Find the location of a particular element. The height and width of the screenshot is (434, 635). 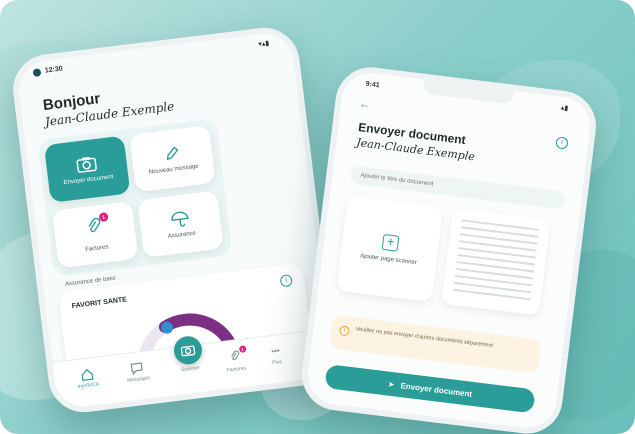

chat-icon is located at coordinates (137, 369).